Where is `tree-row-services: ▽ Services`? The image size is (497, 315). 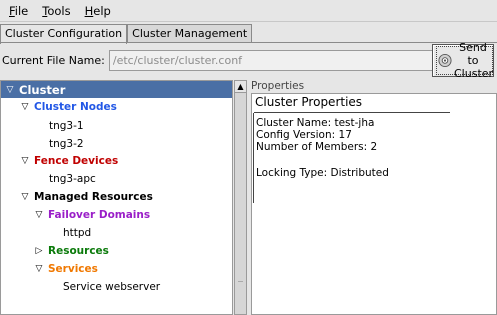 tree-row-services: ▽ Services is located at coordinates (65, 269).